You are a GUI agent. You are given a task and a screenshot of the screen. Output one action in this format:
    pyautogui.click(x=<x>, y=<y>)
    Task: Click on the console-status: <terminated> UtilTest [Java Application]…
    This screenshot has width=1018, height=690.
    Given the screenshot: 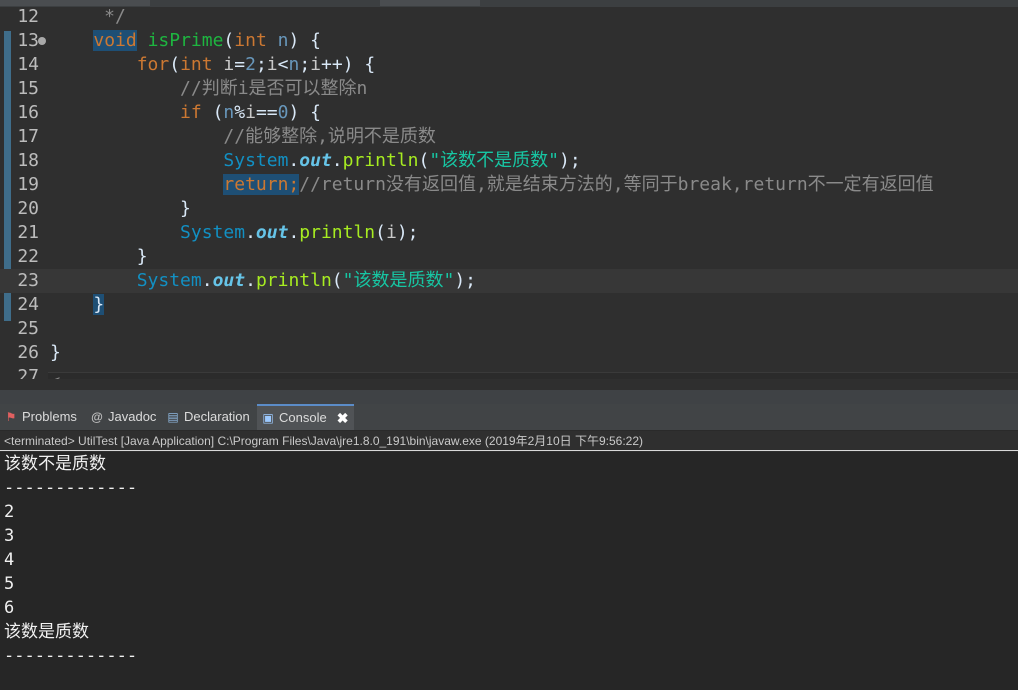 What is the action you would take?
    pyautogui.click(x=509, y=441)
    